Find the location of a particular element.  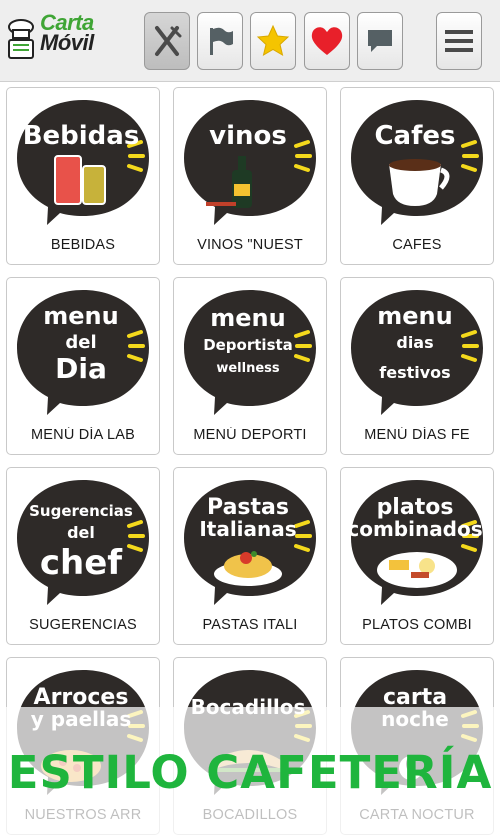

menu-tile-menu-deportista: menu Deportista wellness MENÚ DEPORTI is located at coordinates (250, 366).